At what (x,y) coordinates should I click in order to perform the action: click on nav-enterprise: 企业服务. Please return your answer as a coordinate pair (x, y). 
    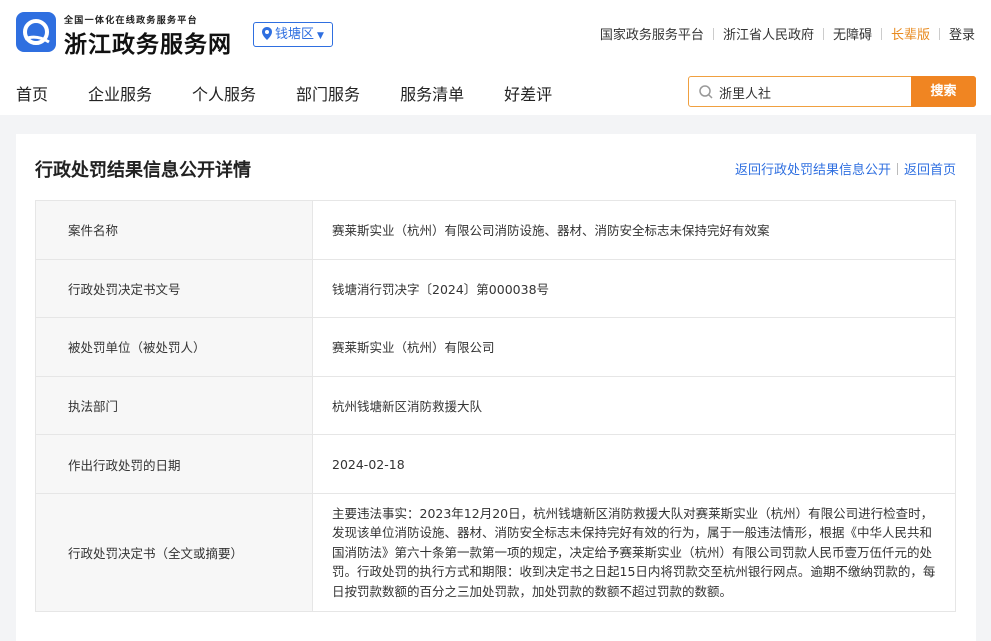
    Looking at the image, I should click on (120, 93).